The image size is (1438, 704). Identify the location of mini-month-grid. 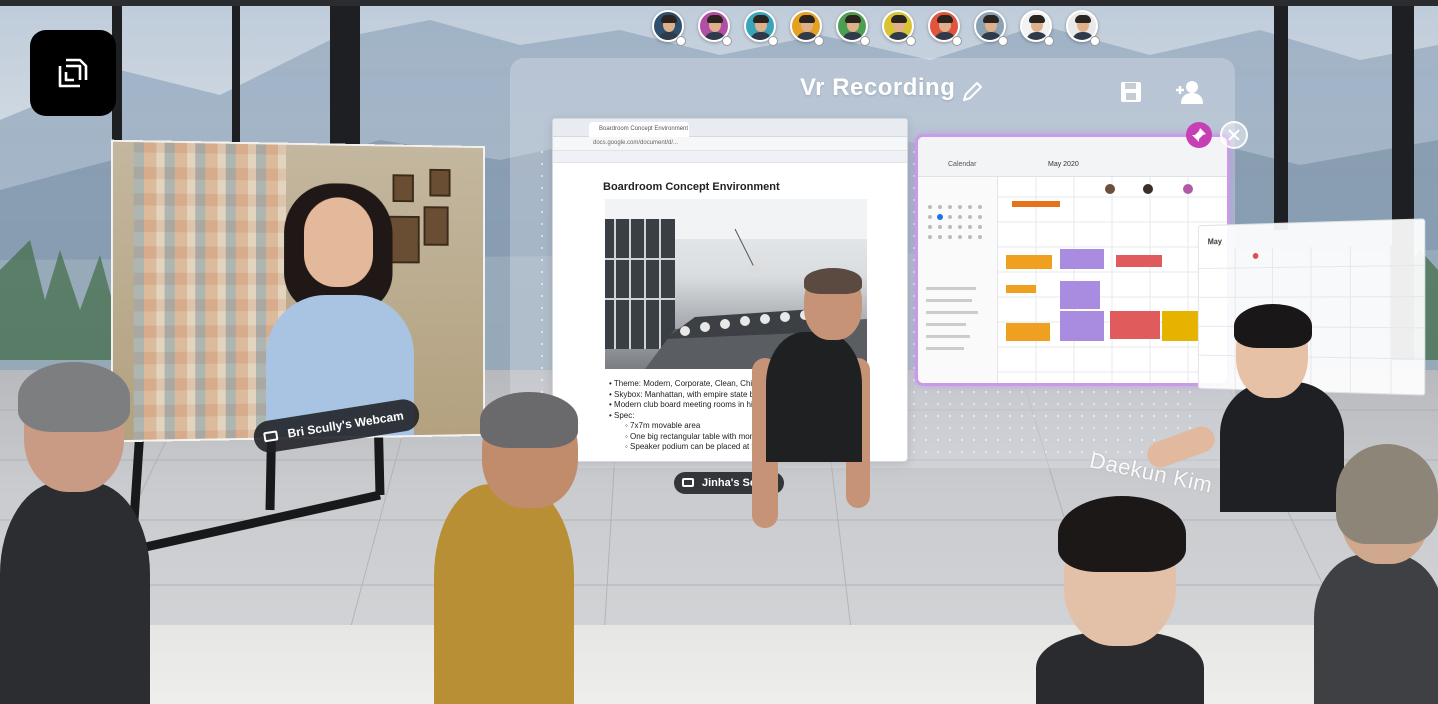
(958, 281).